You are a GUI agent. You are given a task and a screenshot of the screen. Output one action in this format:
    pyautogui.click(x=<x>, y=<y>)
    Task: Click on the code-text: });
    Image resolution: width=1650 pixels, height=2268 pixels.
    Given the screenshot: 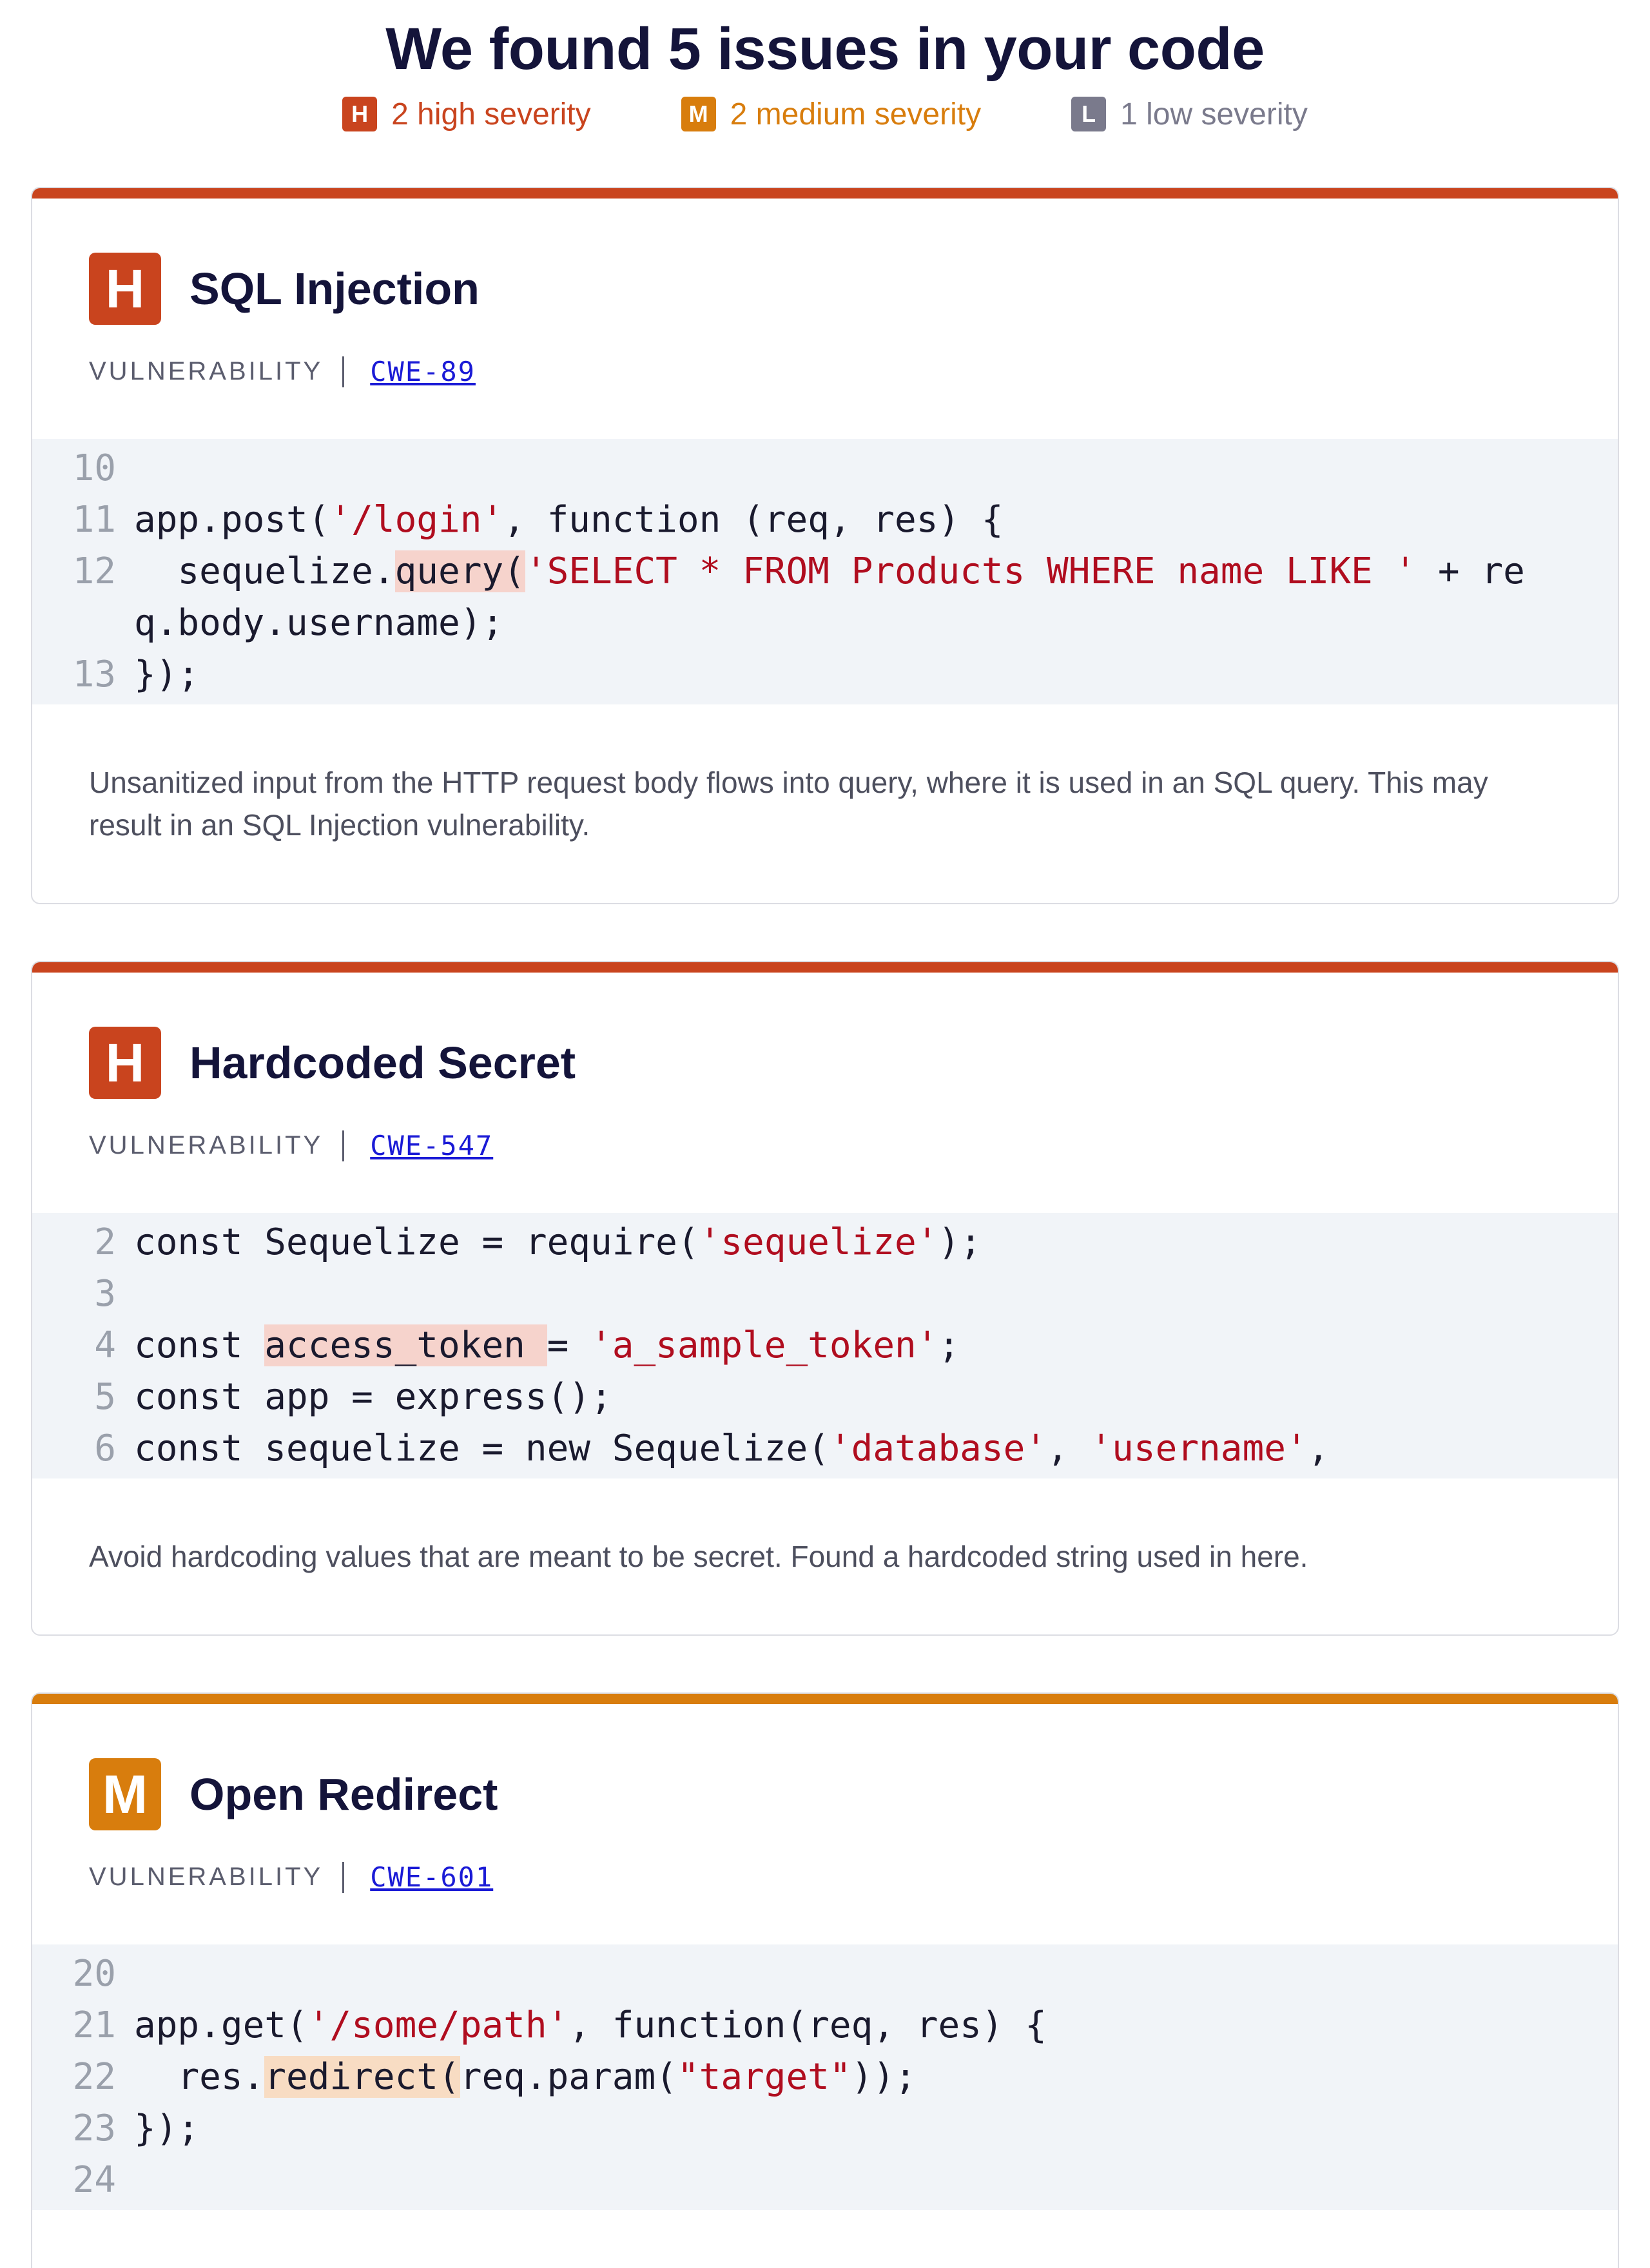 What is the action you would take?
    pyautogui.click(x=876, y=675)
    